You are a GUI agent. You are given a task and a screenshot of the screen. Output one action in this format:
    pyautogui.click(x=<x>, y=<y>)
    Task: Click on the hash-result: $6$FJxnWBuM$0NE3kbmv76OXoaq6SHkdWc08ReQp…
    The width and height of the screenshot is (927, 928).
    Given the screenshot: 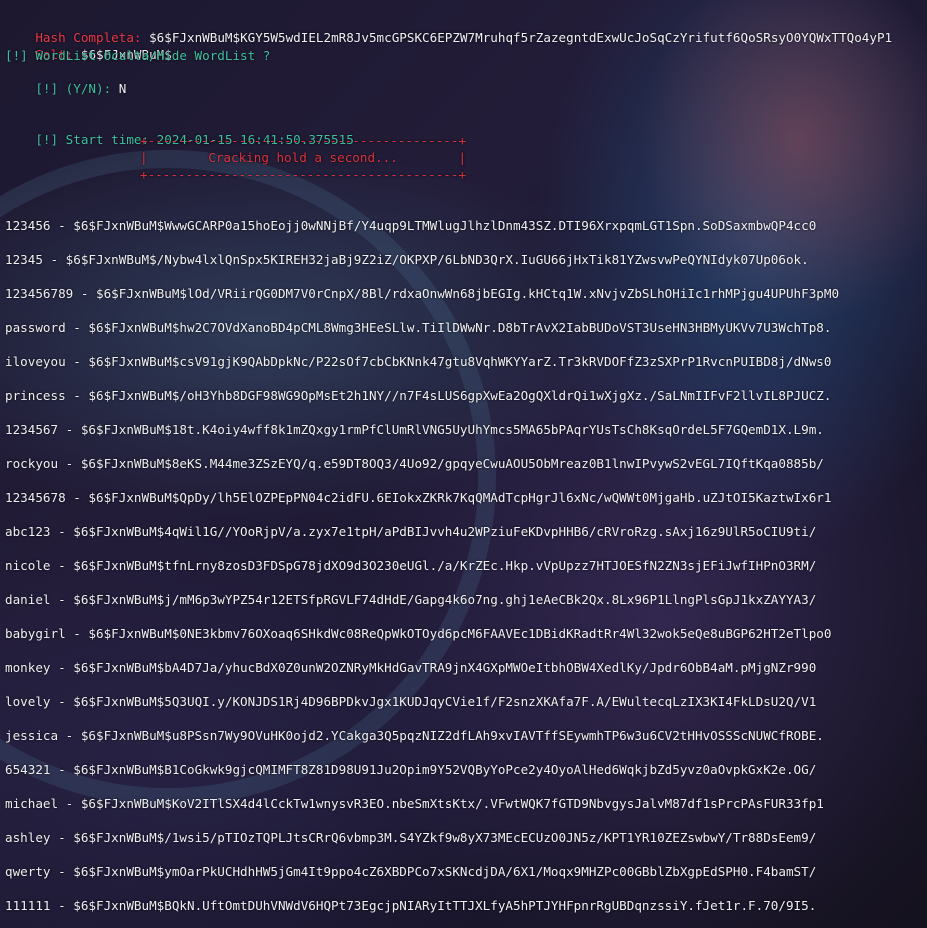 What is the action you would take?
    pyautogui.click(x=460, y=633)
    